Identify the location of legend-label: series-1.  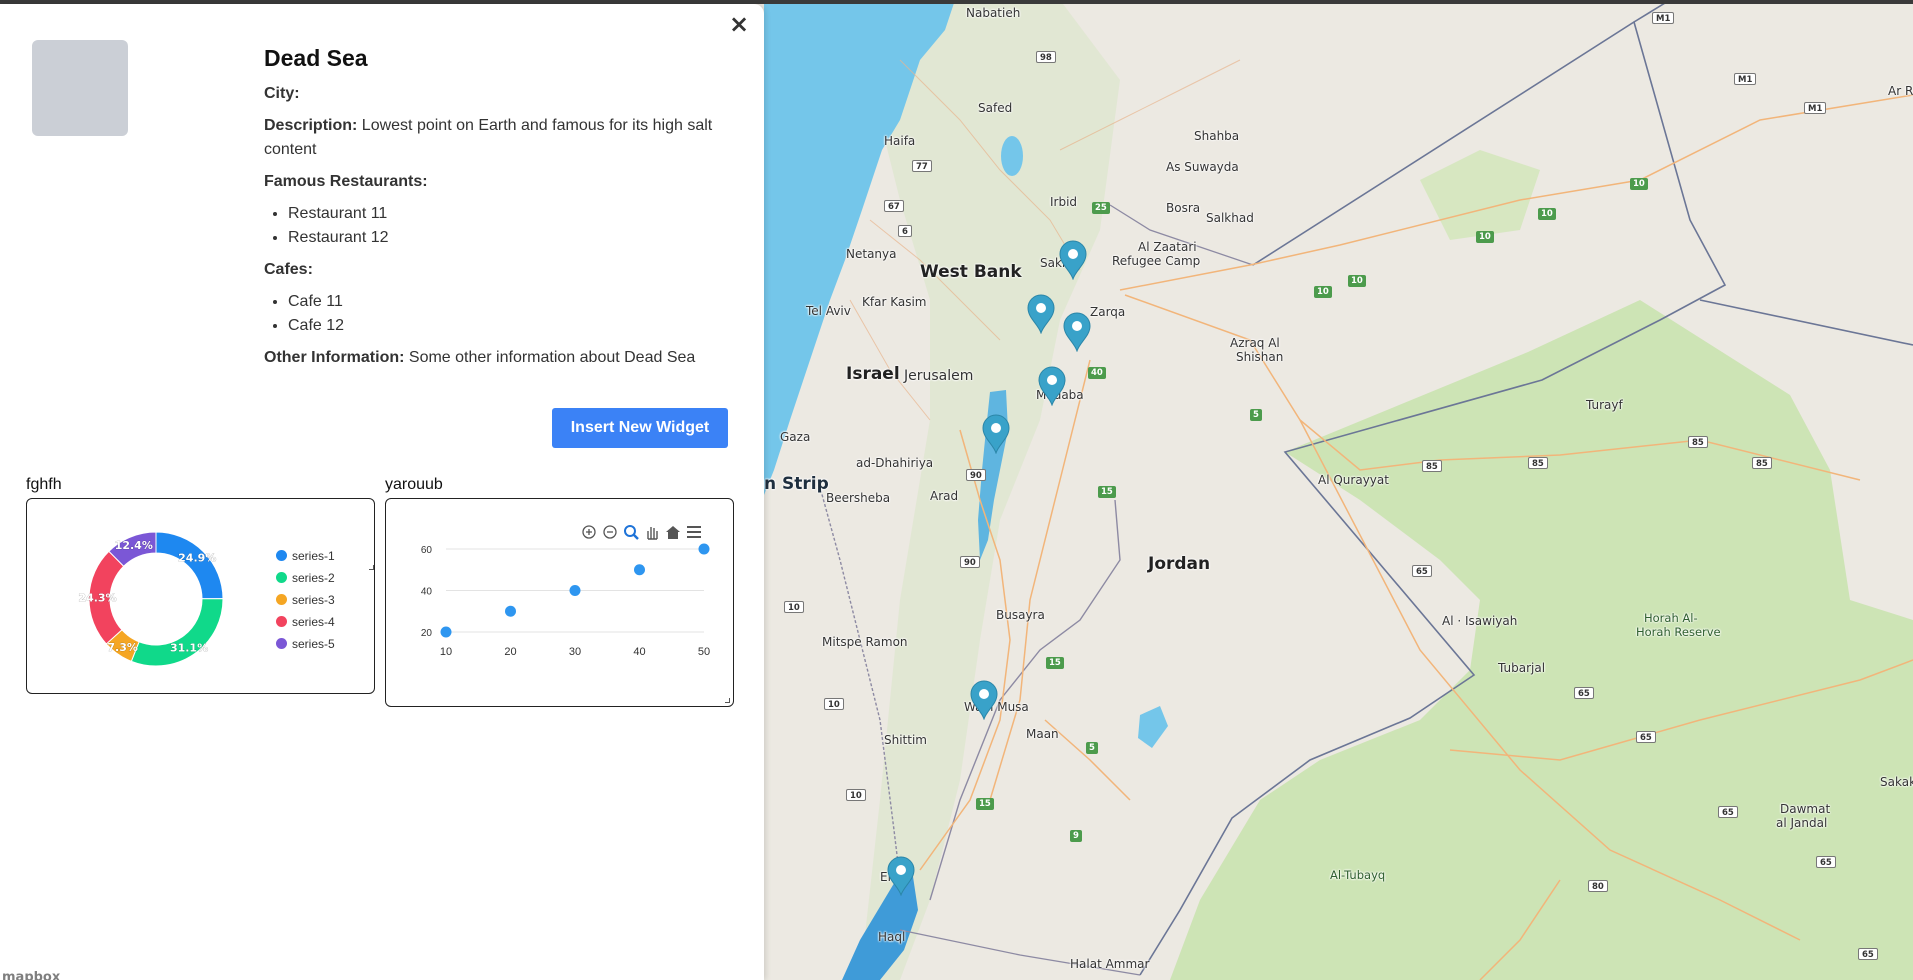
(313, 556).